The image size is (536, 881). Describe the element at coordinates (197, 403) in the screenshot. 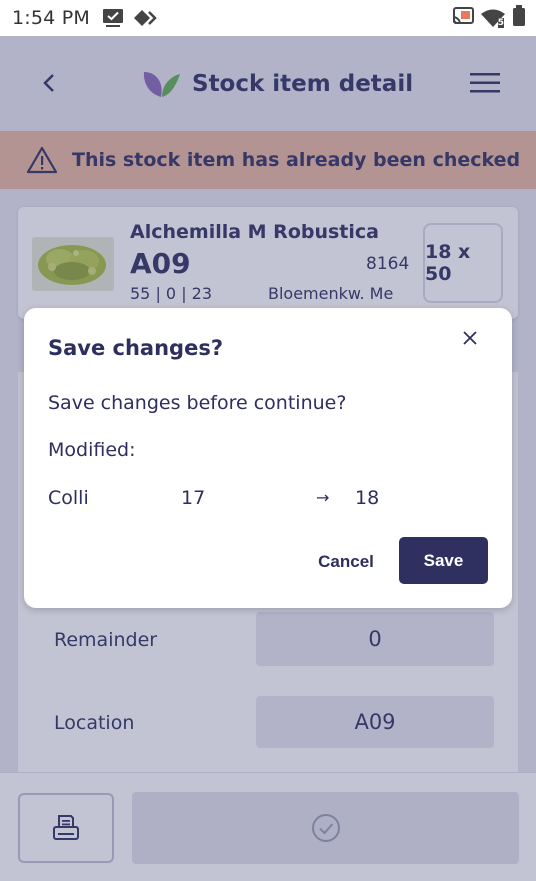

I see `dialog-message: Save changes before continue?` at that location.